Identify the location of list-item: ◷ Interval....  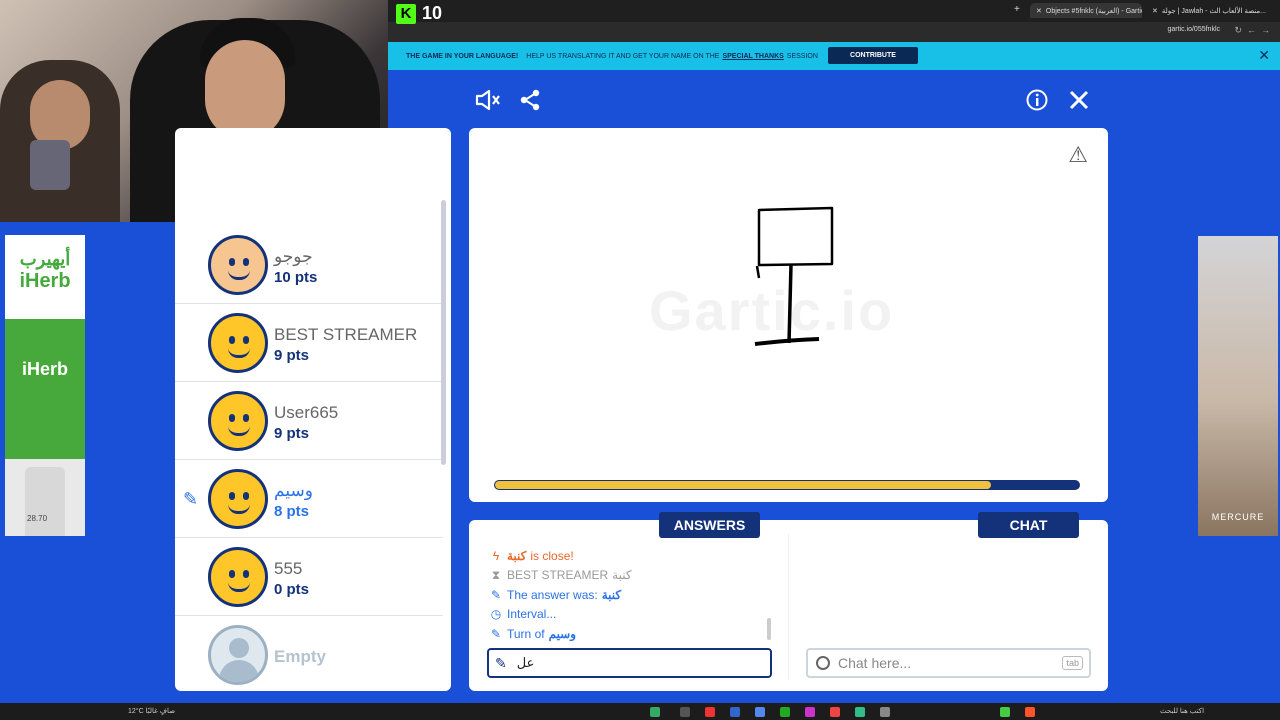
(634, 615).